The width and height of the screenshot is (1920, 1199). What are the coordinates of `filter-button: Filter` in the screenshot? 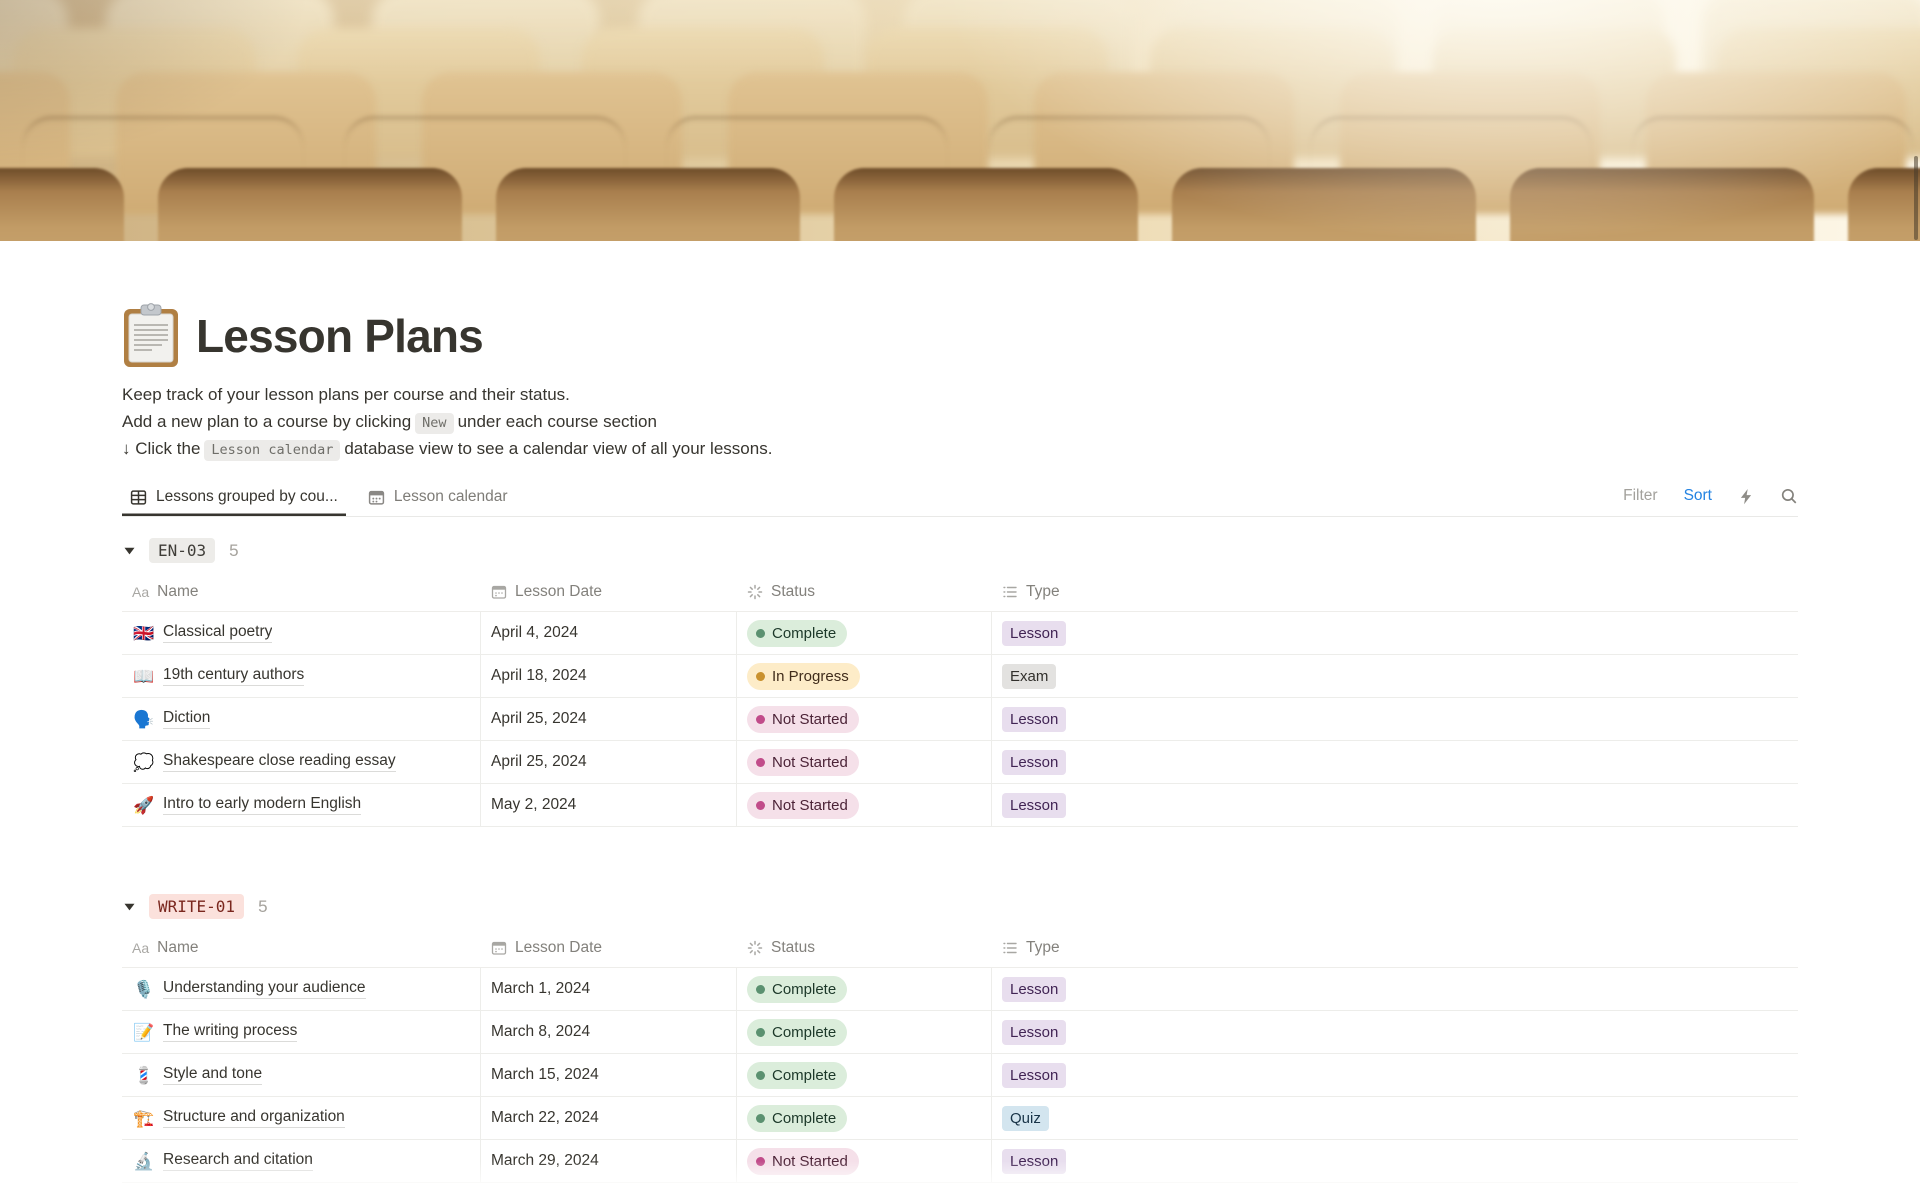 It's located at (1640, 496).